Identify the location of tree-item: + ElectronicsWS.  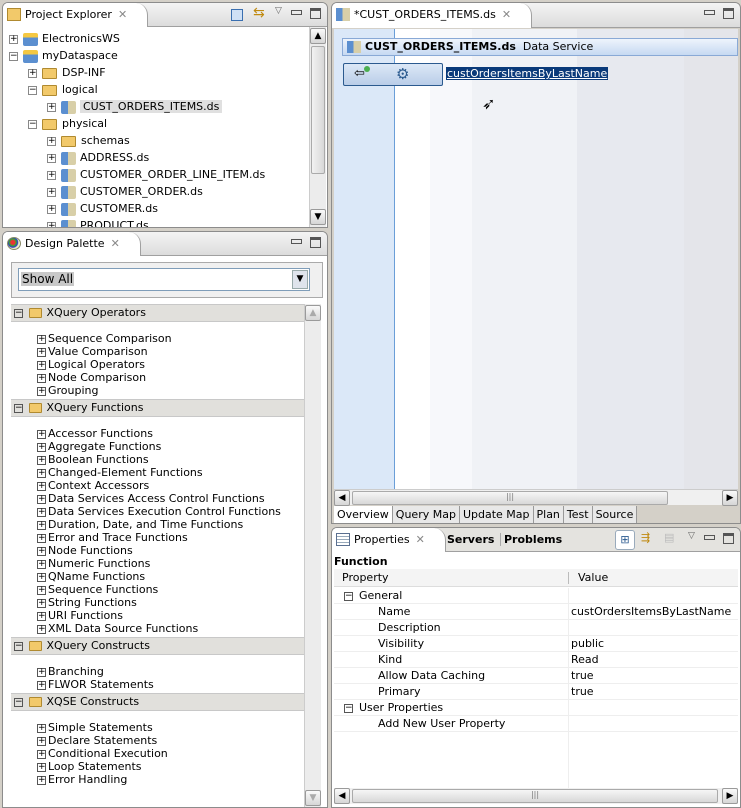
(64, 38).